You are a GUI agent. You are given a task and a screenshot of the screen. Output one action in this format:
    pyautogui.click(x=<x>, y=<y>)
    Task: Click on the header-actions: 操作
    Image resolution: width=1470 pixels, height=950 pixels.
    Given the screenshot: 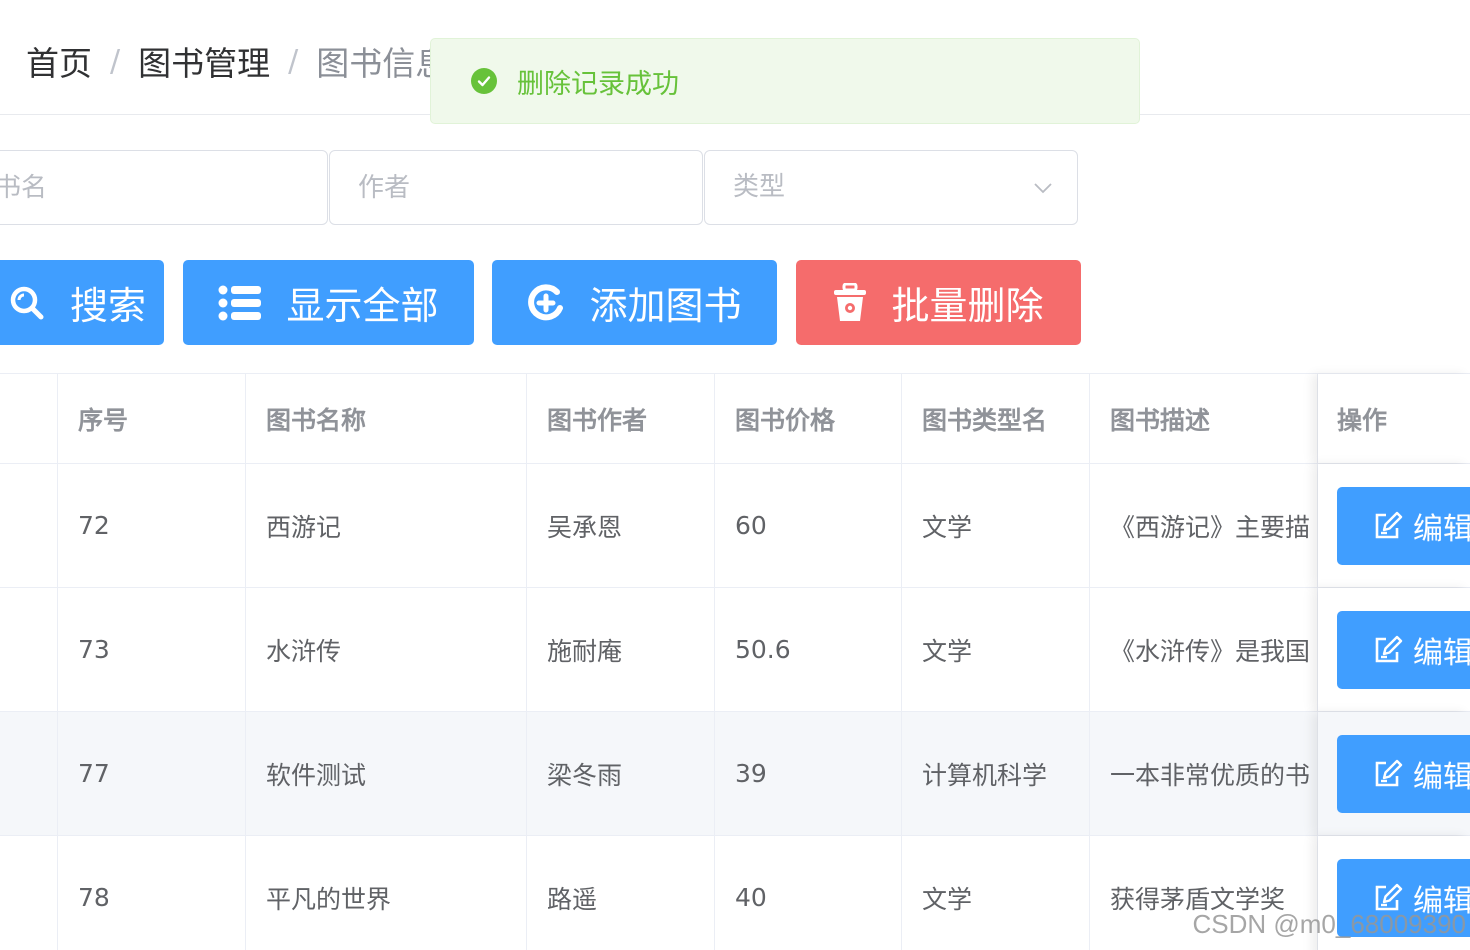 What is the action you would take?
    pyautogui.click(x=1394, y=418)
    